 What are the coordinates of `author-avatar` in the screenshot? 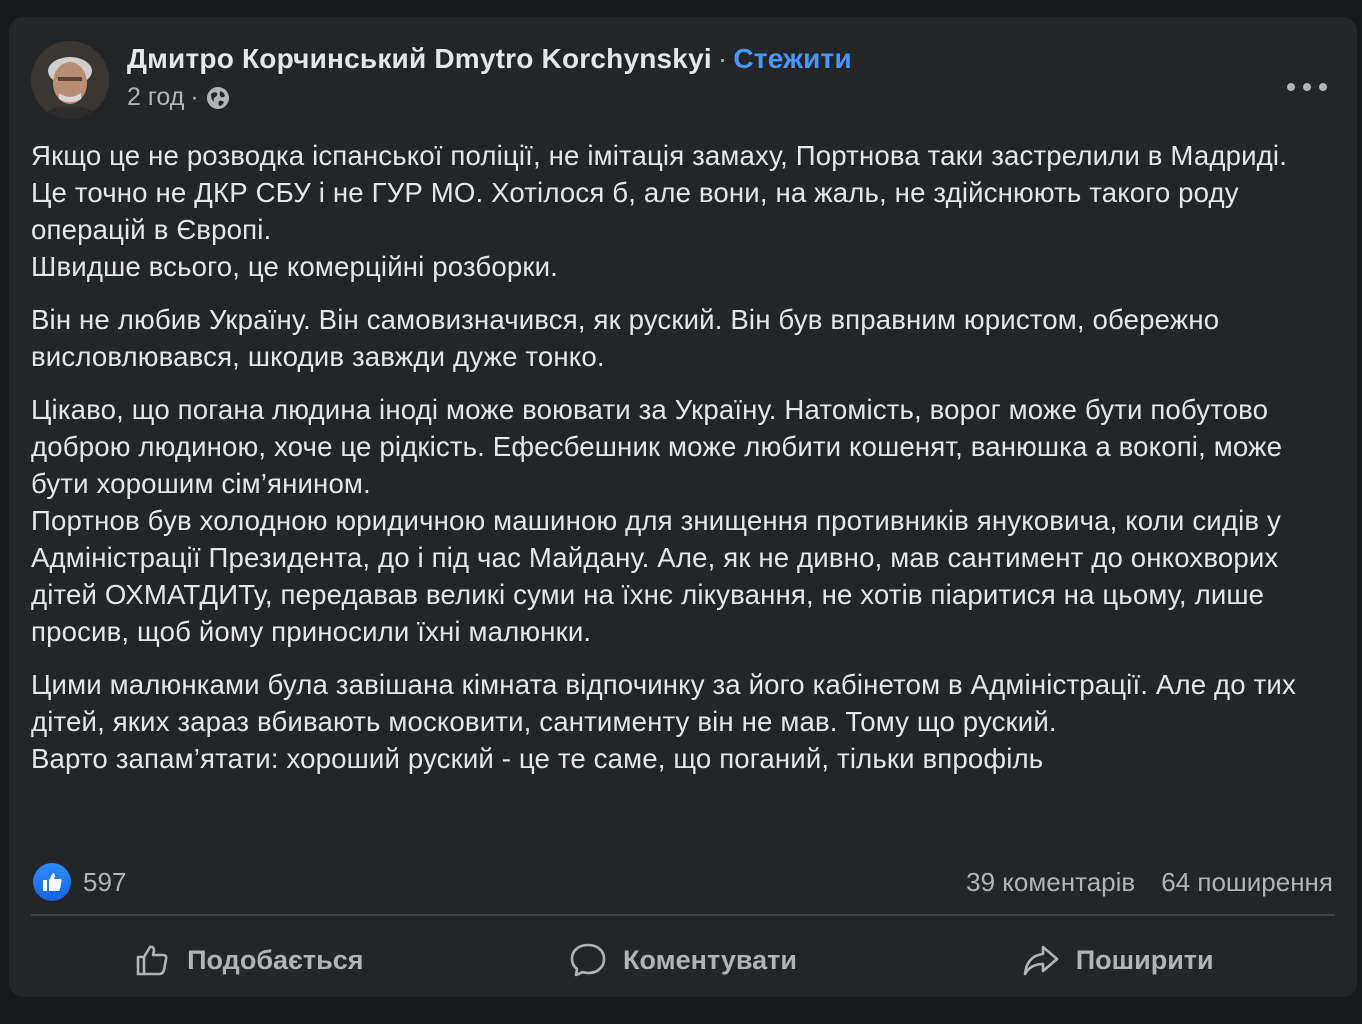 It's located at (70, 80).